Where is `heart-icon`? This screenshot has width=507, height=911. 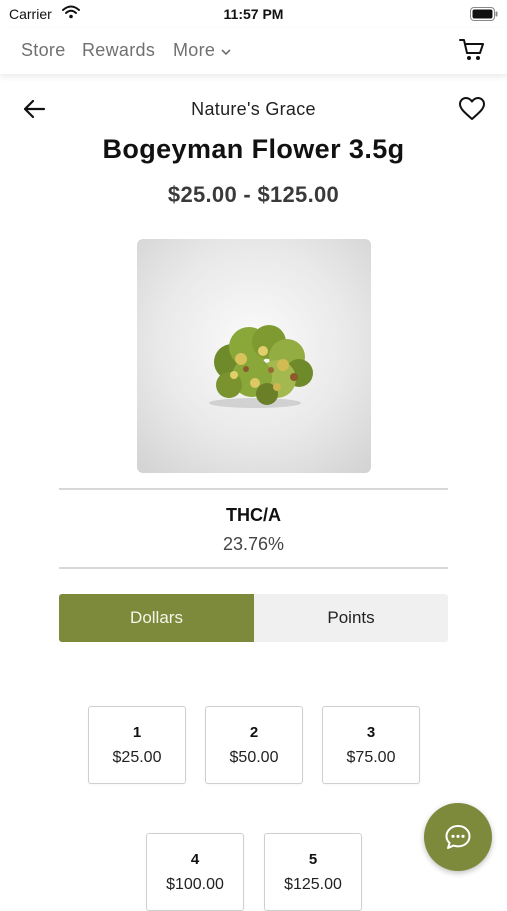
heart-icon is located at coordinates (472, 111).